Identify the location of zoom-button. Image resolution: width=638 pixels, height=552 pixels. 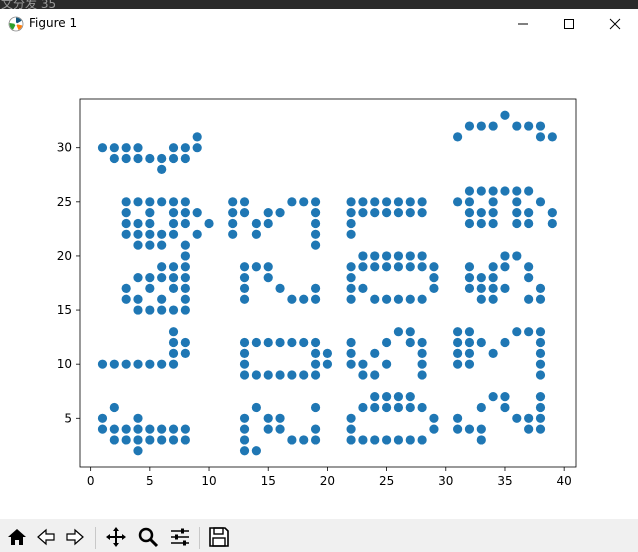
(148, 538).